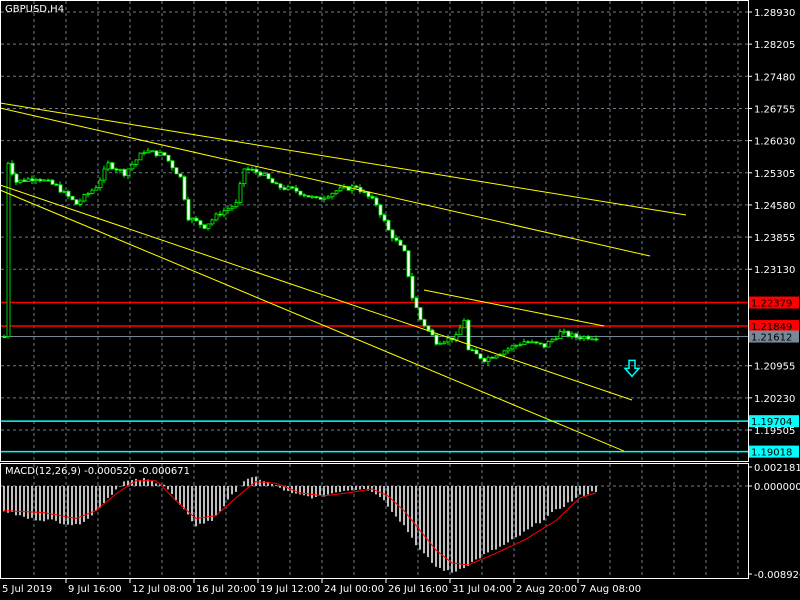 This screenshot has height=600, width=800. I want to click on time-label: 19 Jul 12:00, so click(290, 589).